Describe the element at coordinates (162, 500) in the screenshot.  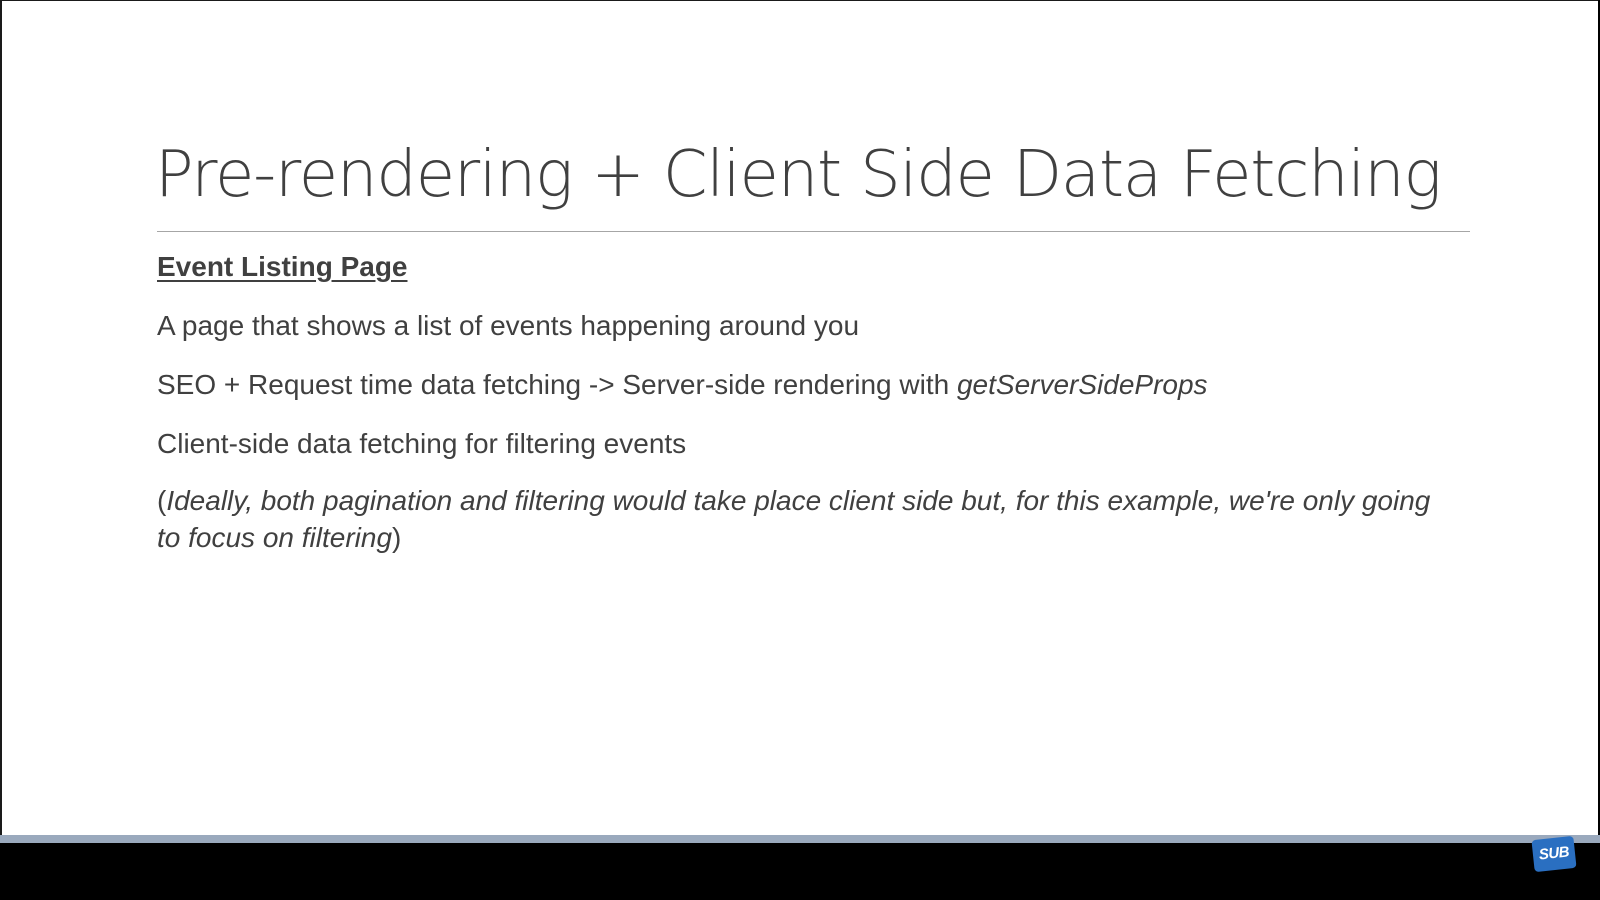
I see `note-open-paren: (` at that location.